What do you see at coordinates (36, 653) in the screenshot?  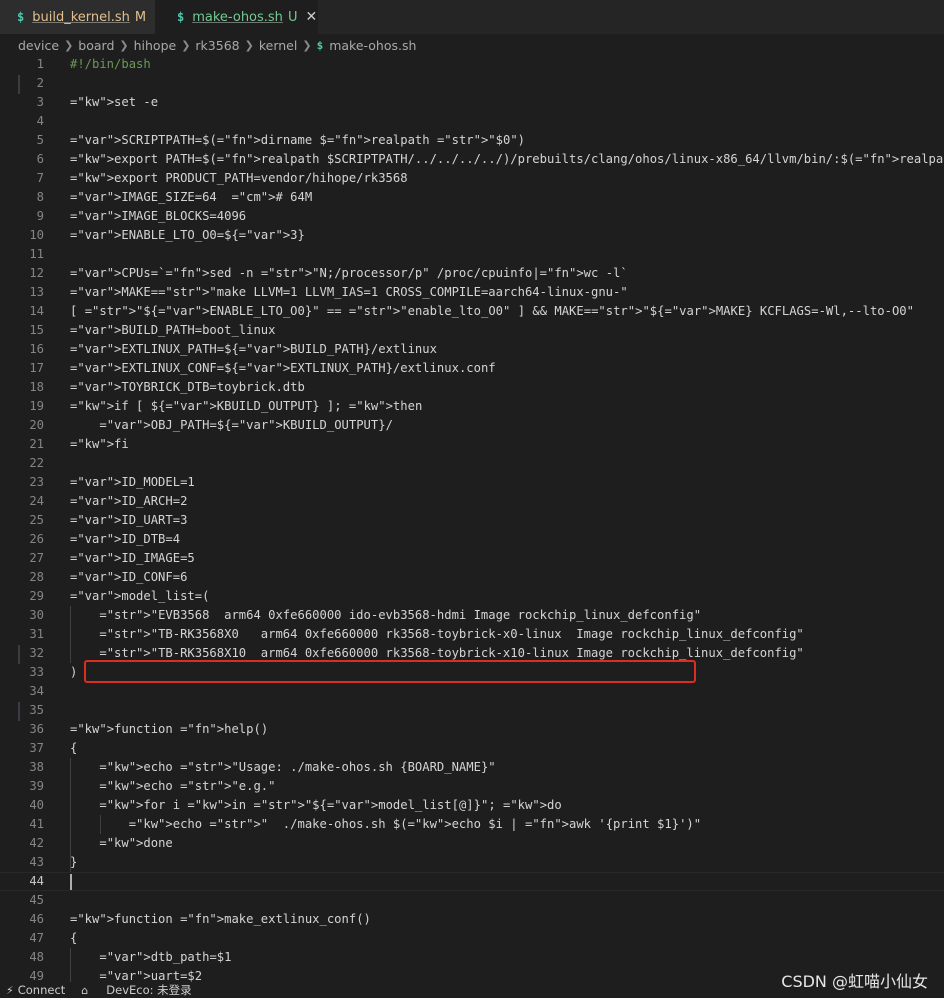 I see `line-number: 32` at bounding box center [36, 653].